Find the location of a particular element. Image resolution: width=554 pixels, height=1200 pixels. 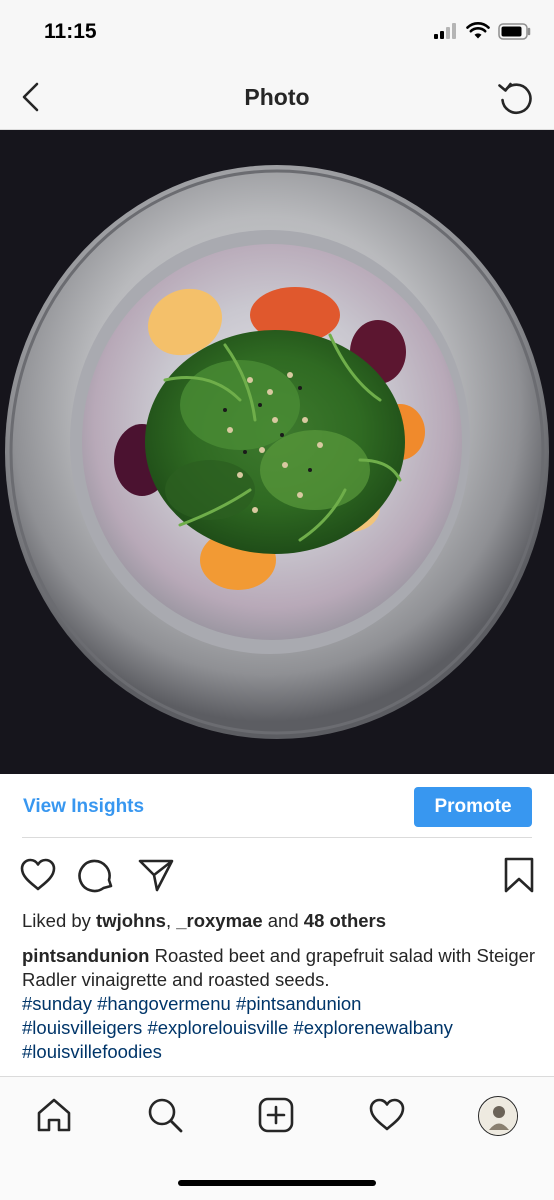

status-time: 11:15 is located at coordinates (70, 31).